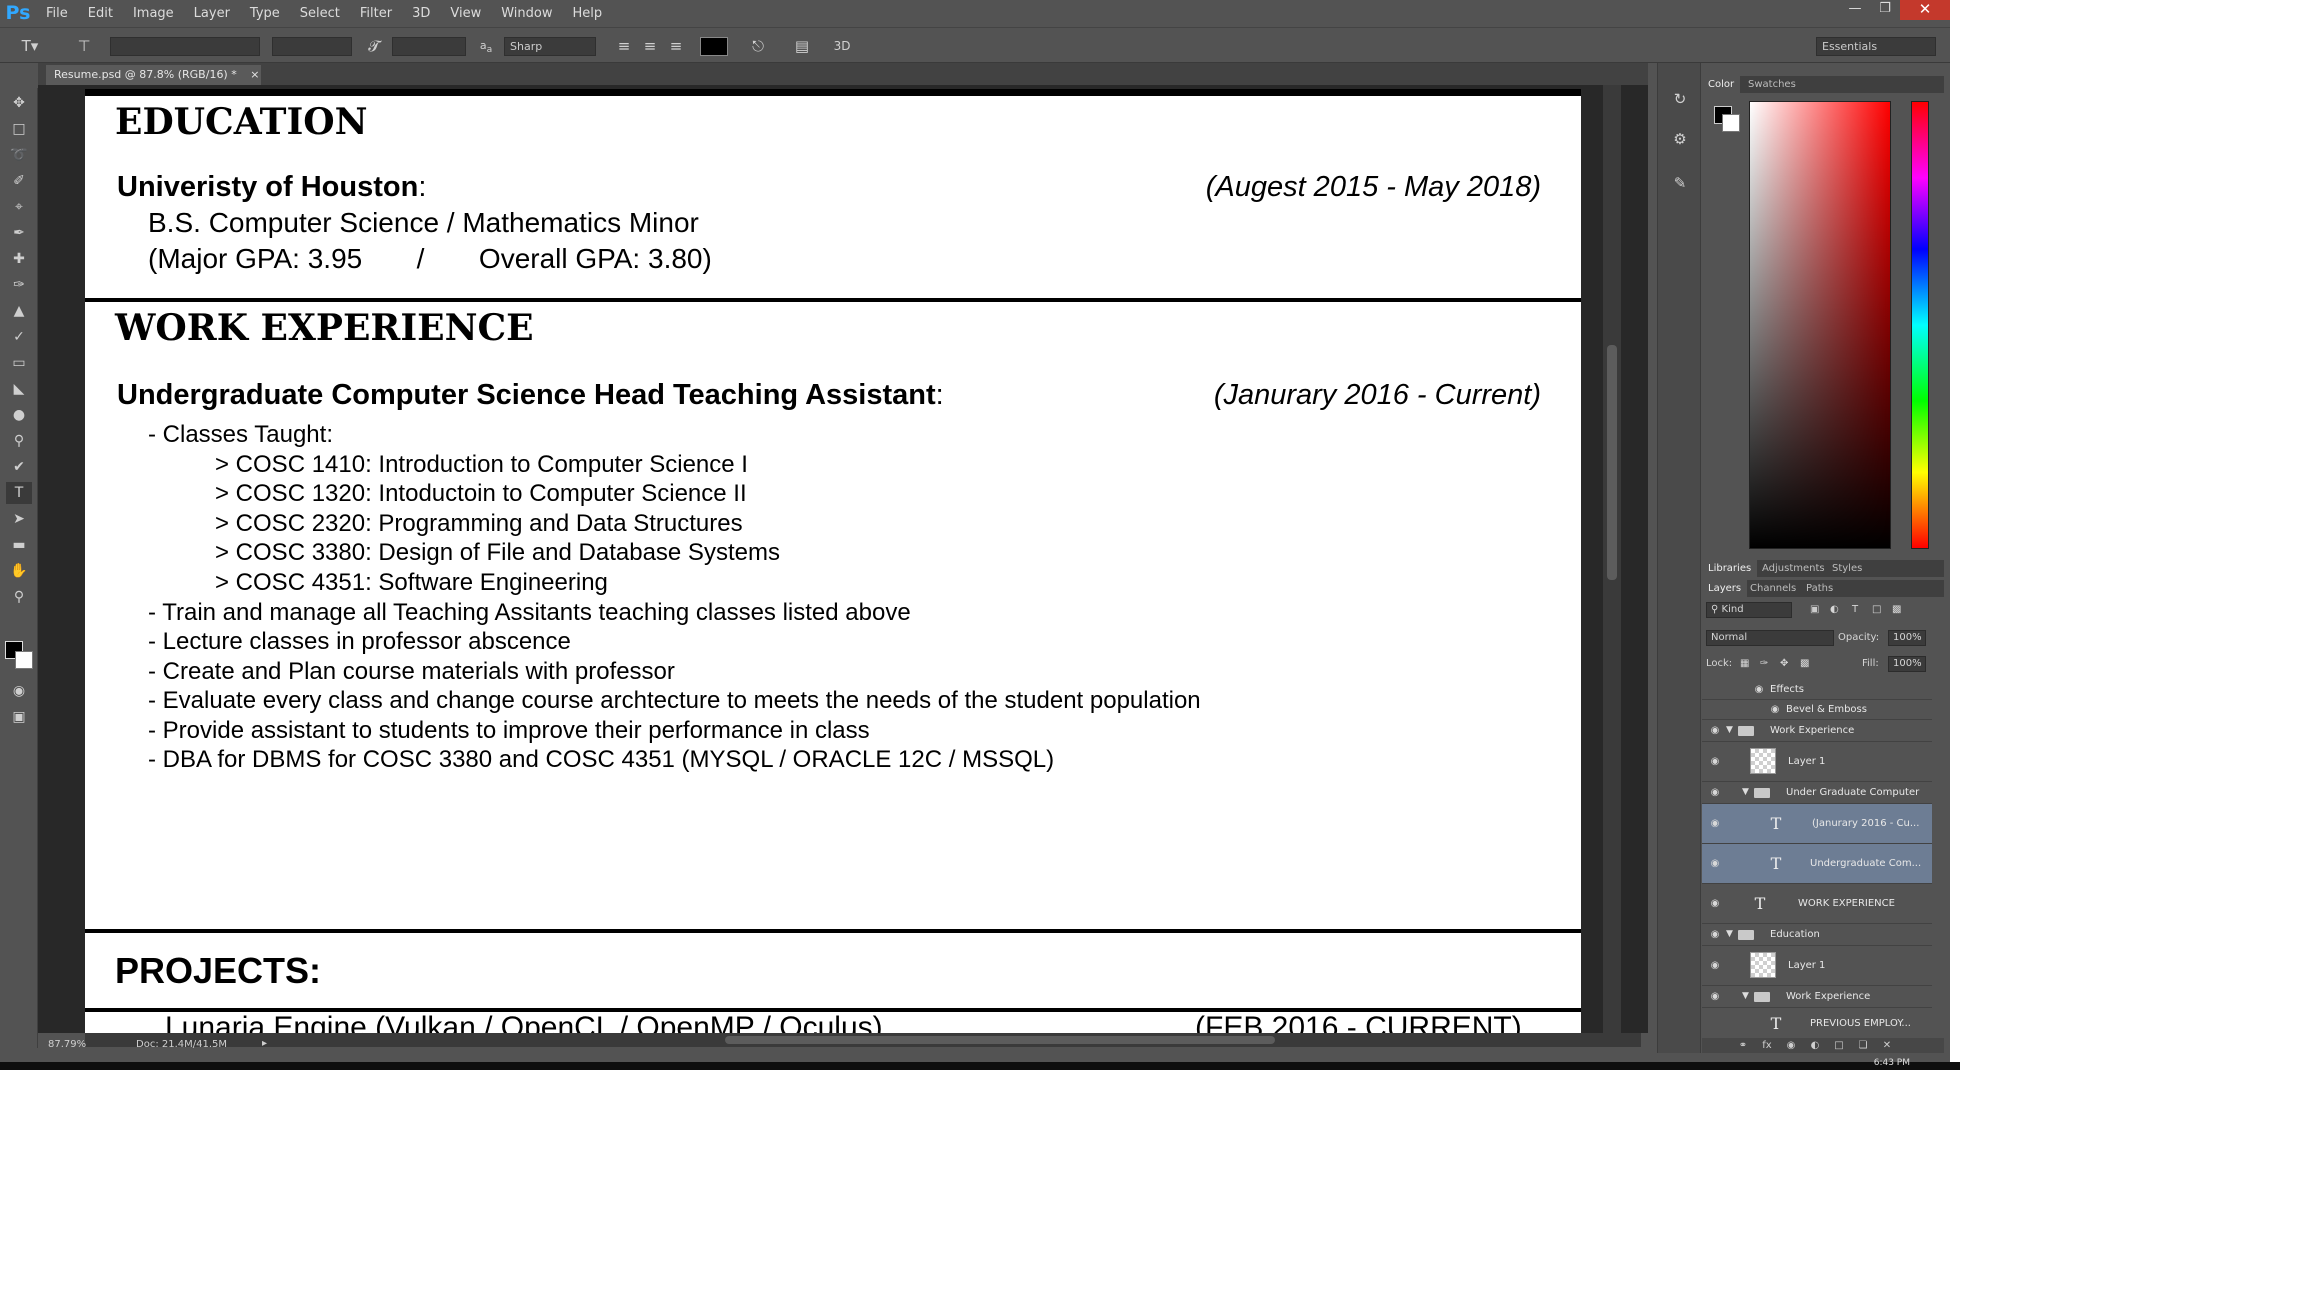  Describe the element at coordinates (30, 46) in the screenshot. I see `type-tool-preset-icon: T▾` at that location.